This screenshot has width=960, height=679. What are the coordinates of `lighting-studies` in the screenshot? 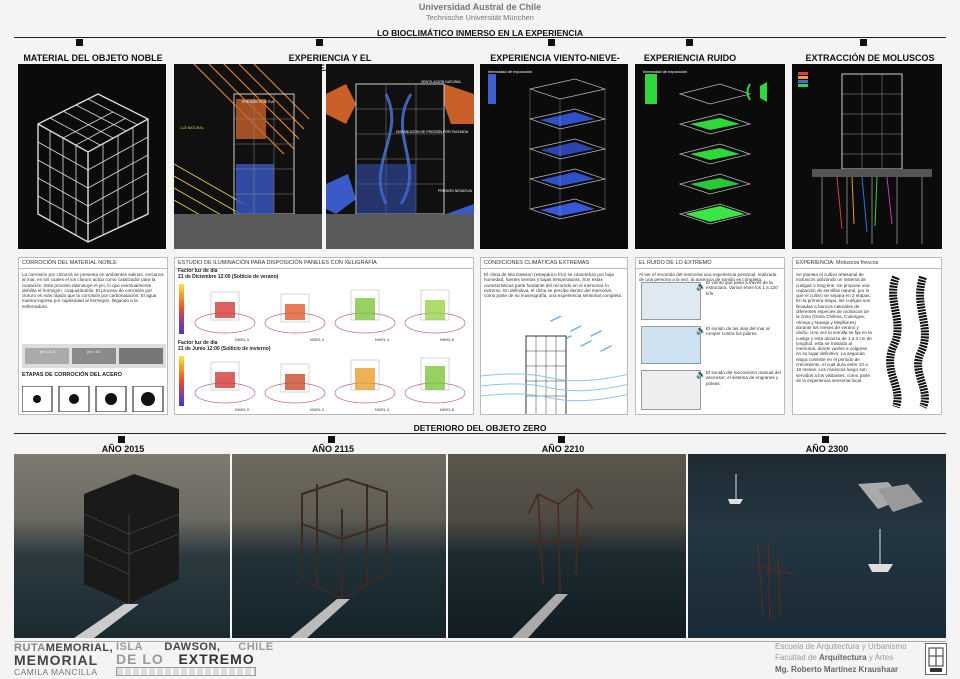 It's located at (322, 345).